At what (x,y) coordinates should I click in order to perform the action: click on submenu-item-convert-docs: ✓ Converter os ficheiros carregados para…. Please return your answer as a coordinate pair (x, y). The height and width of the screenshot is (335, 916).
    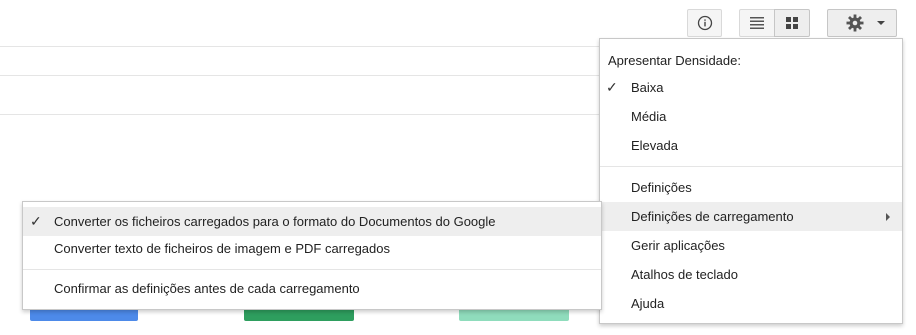
    Looking at the image, I should click on (312, 221).